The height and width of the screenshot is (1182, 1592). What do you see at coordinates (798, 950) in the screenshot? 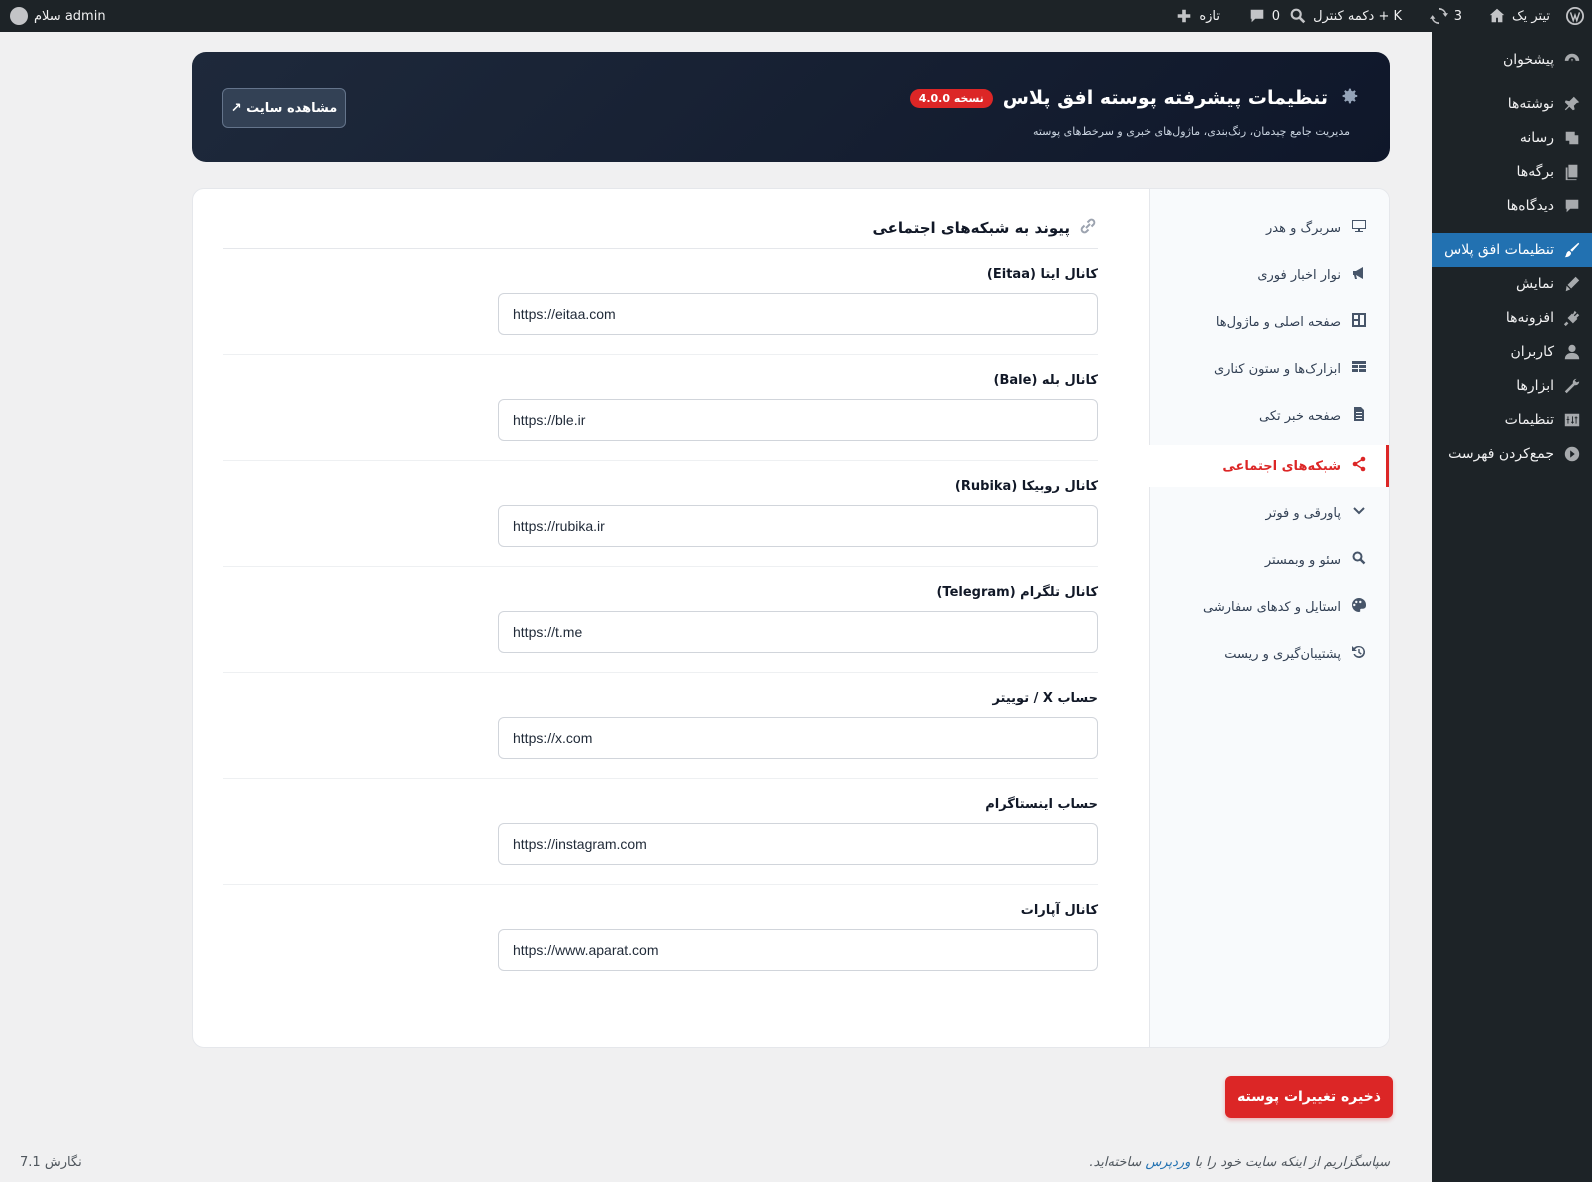
I see `aparat-url-input` at bounding box center [798, 950].